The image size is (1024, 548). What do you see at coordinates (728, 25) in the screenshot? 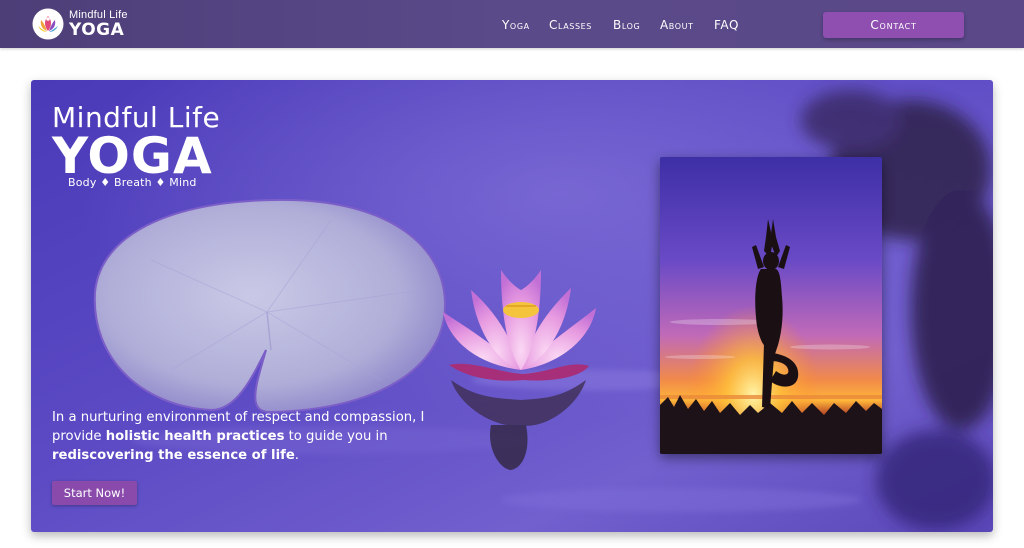
I see `nav-item-faq: FAQ` at bounding box center [728, 25].